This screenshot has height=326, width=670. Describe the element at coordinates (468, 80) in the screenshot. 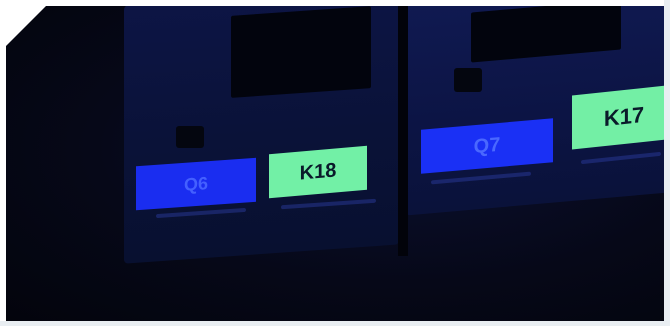

I see `module-button-right` at that location.